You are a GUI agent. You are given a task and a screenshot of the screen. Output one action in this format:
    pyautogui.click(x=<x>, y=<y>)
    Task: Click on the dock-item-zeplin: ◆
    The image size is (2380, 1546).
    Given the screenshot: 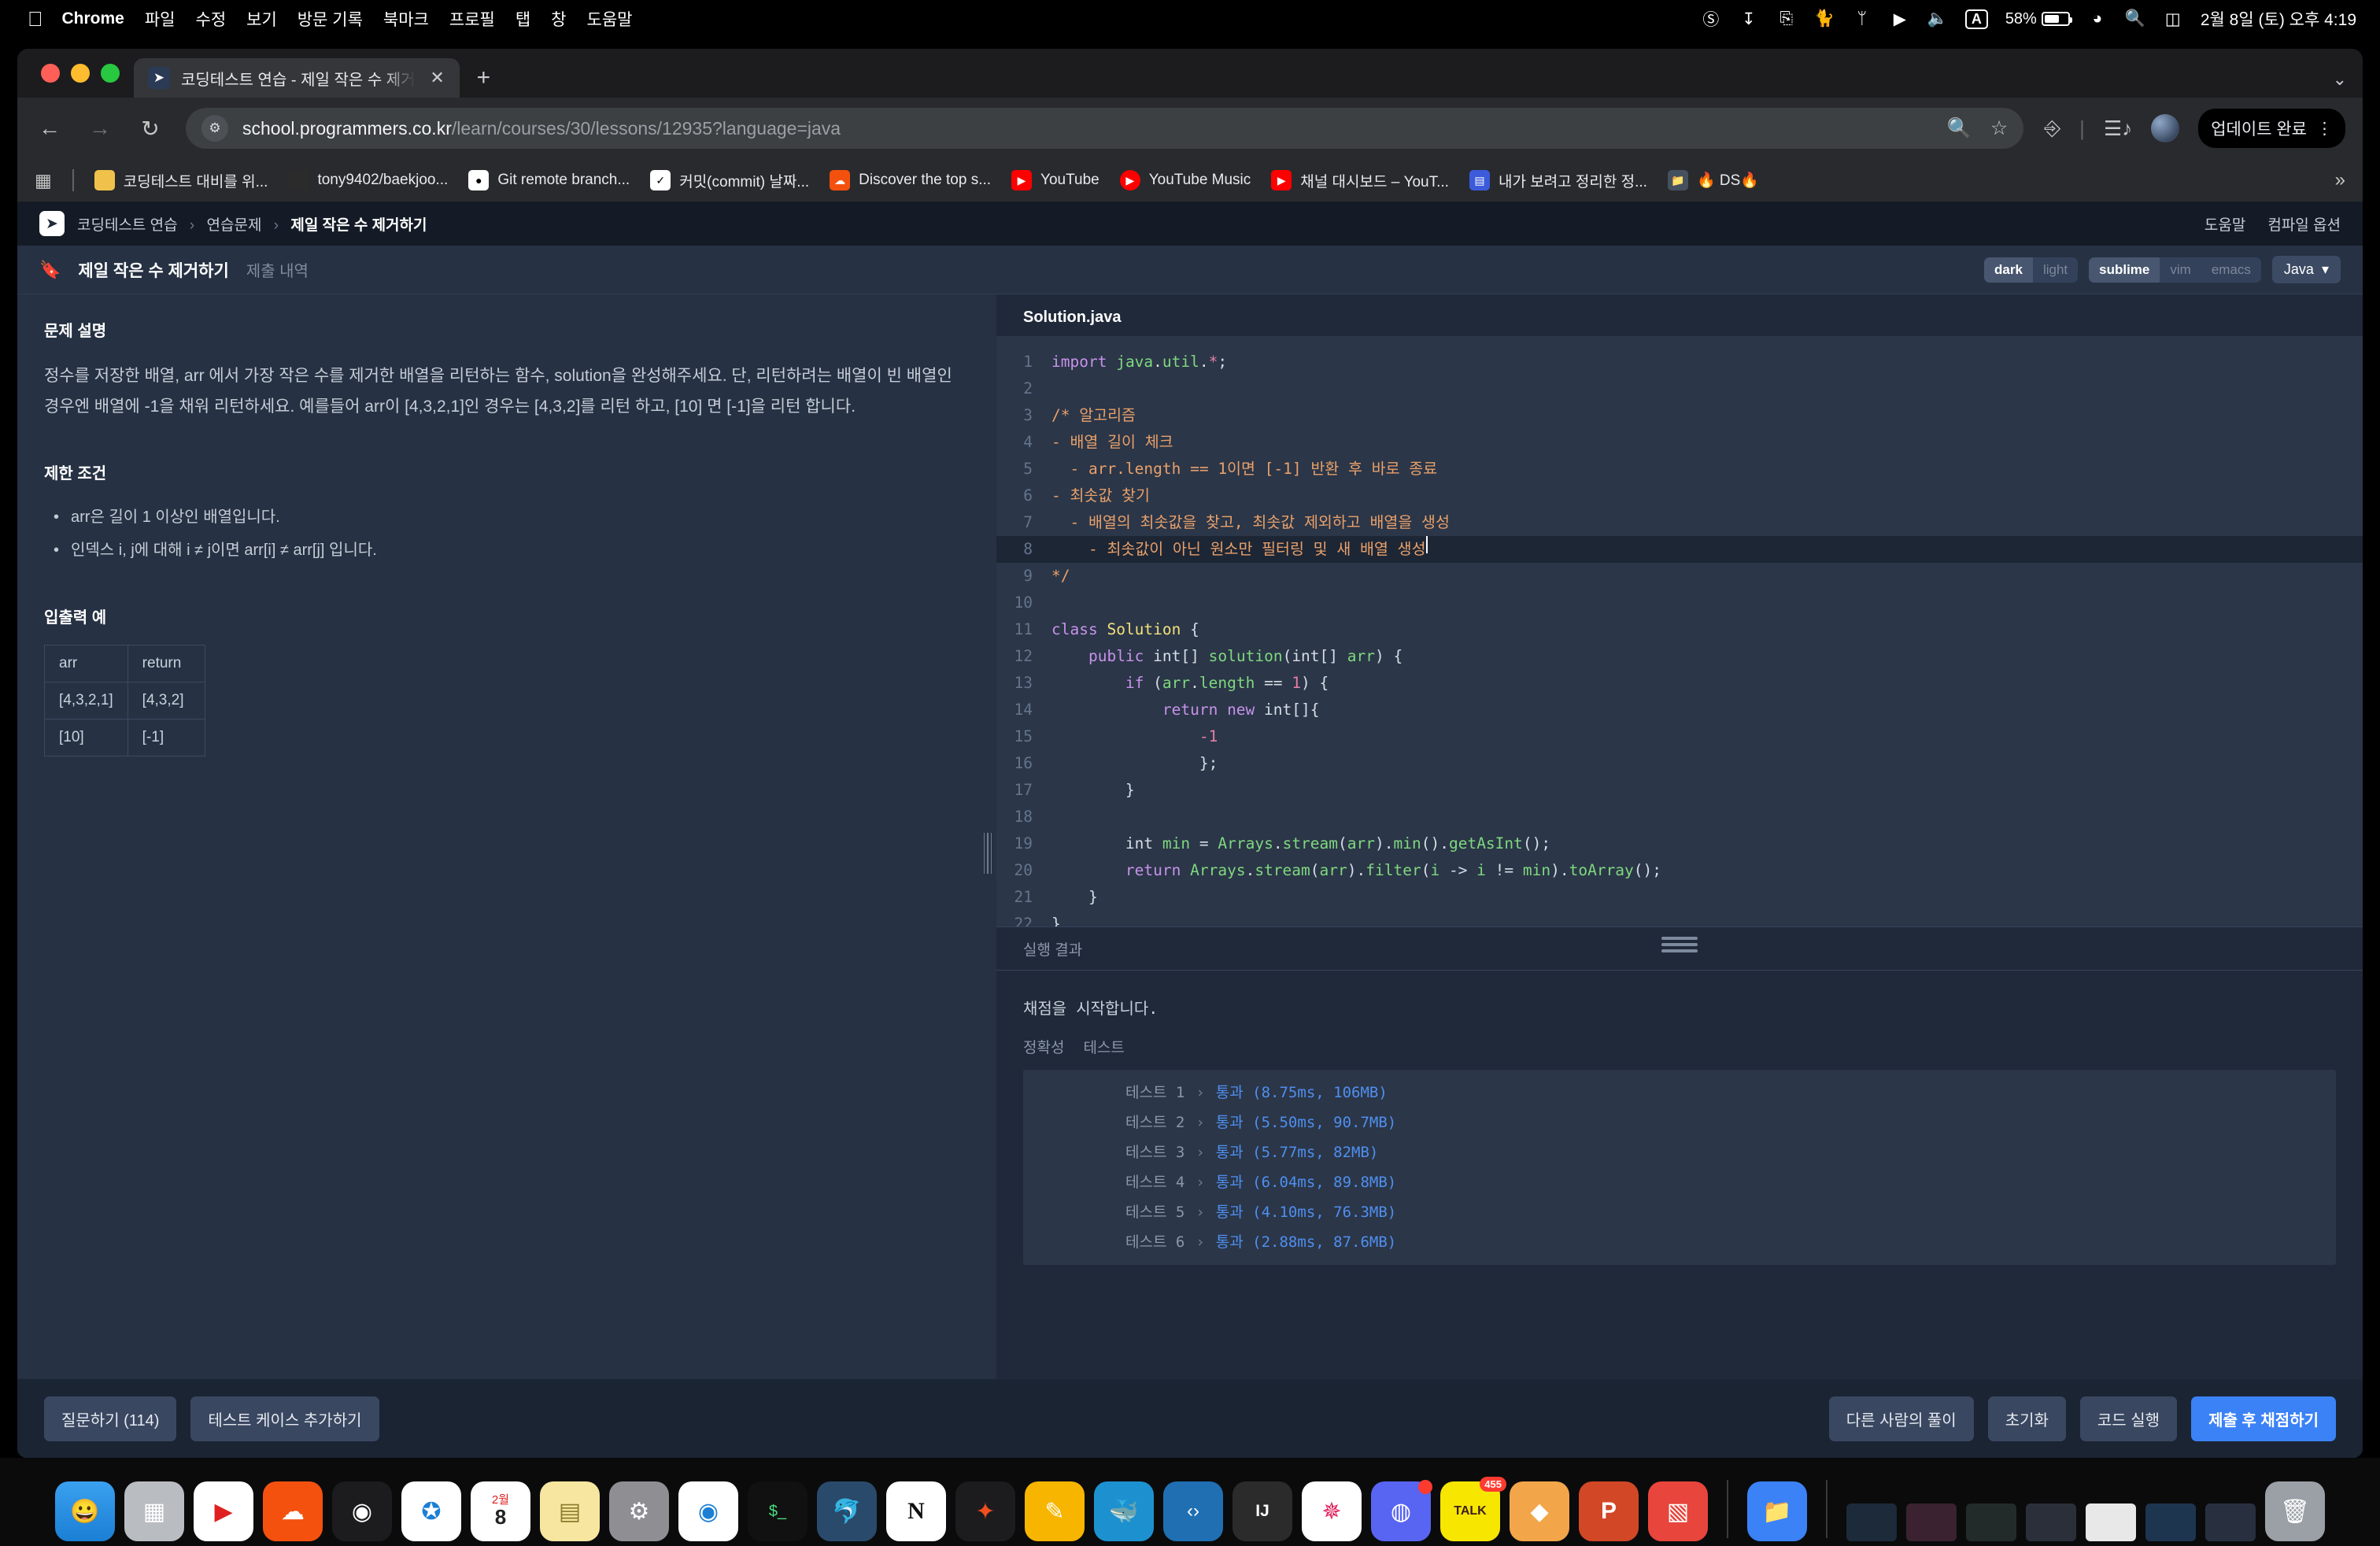 What is the action you would take?
    pyautogui.click(x=1539, y=1511)
    